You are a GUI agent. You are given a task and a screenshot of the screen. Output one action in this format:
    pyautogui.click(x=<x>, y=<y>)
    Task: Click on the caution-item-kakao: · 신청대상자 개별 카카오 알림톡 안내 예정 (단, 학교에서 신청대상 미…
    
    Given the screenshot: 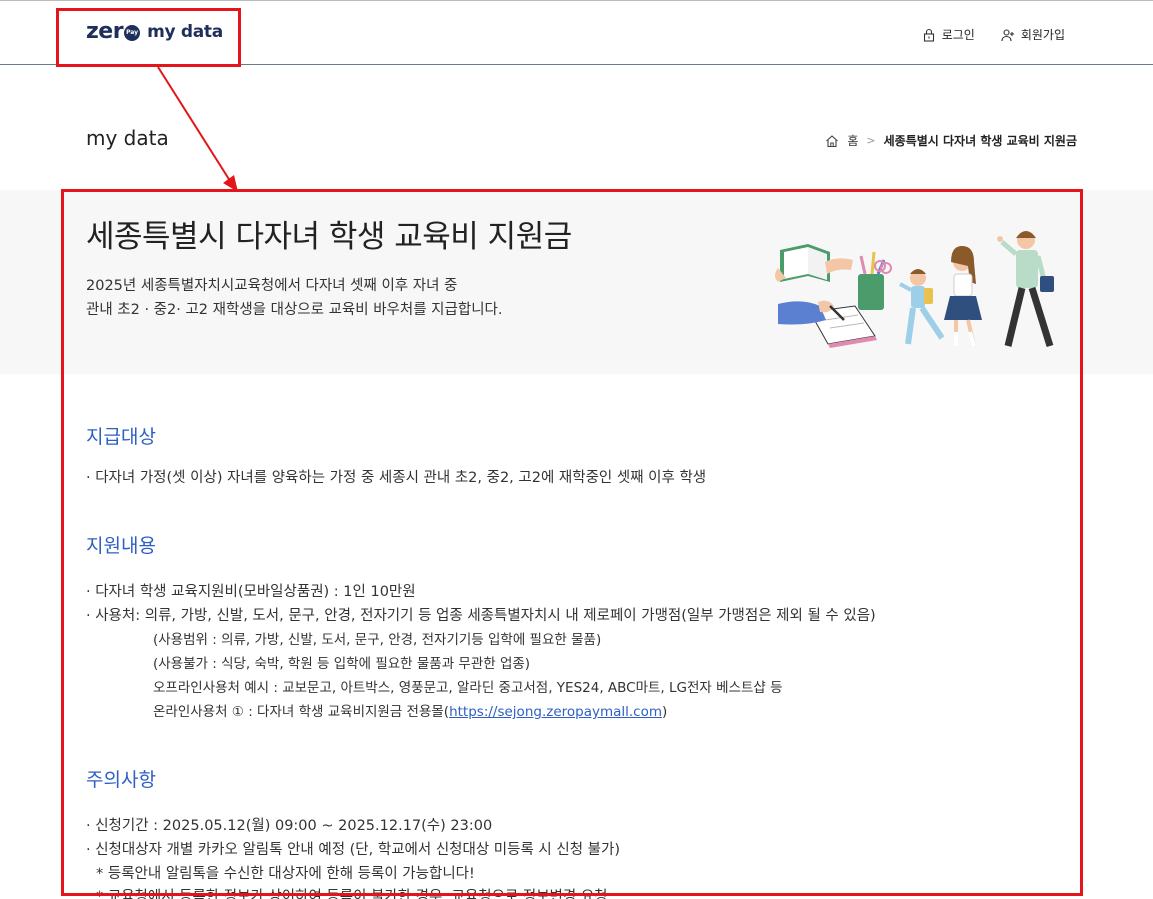 What is the action you would take?
    pyautogui.click(x=353, y=850)
    